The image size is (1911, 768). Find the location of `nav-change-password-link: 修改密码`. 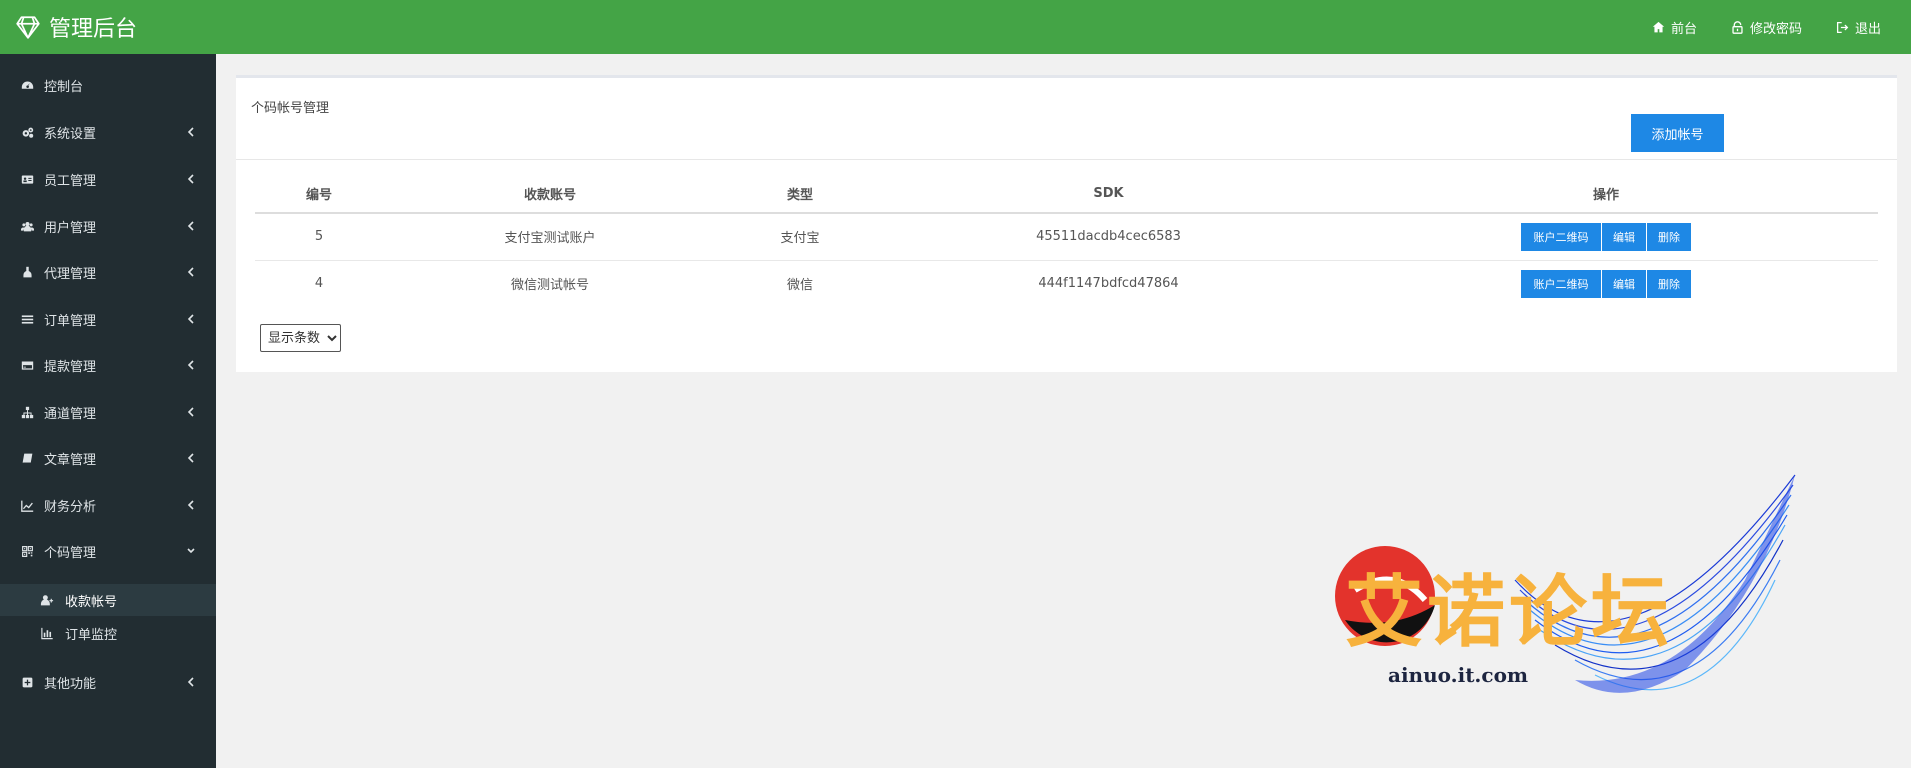

nav-change-password-link: 修改密码 is located at coordinates (1766, 27).